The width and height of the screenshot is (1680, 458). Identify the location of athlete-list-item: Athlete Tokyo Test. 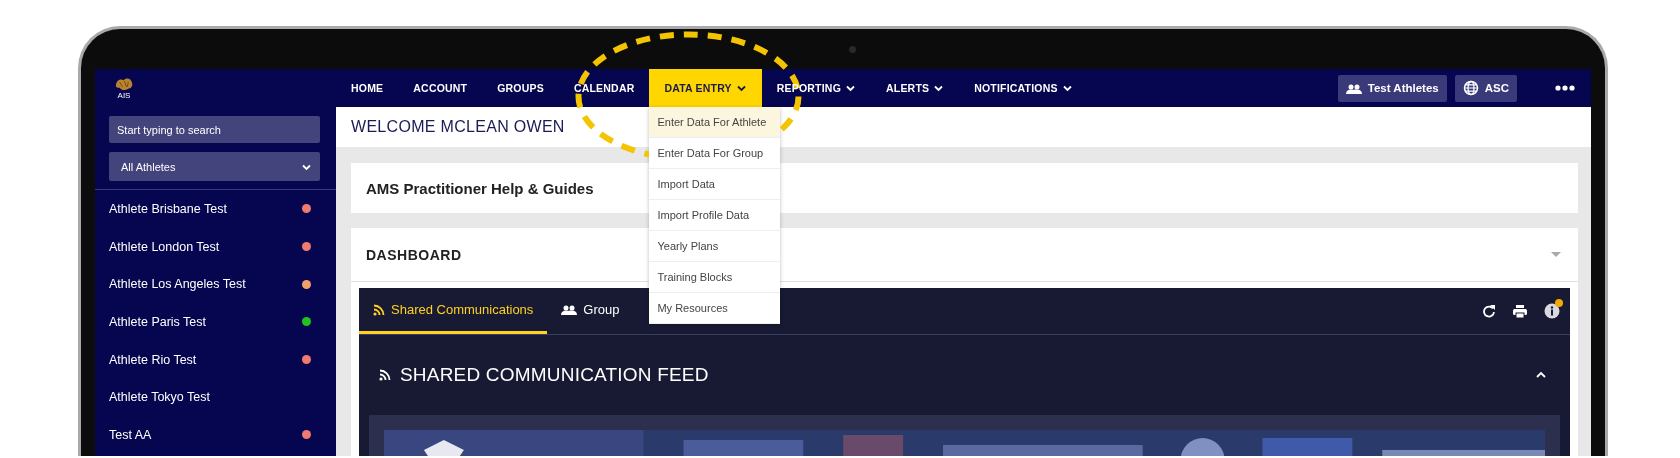
(215, 397).